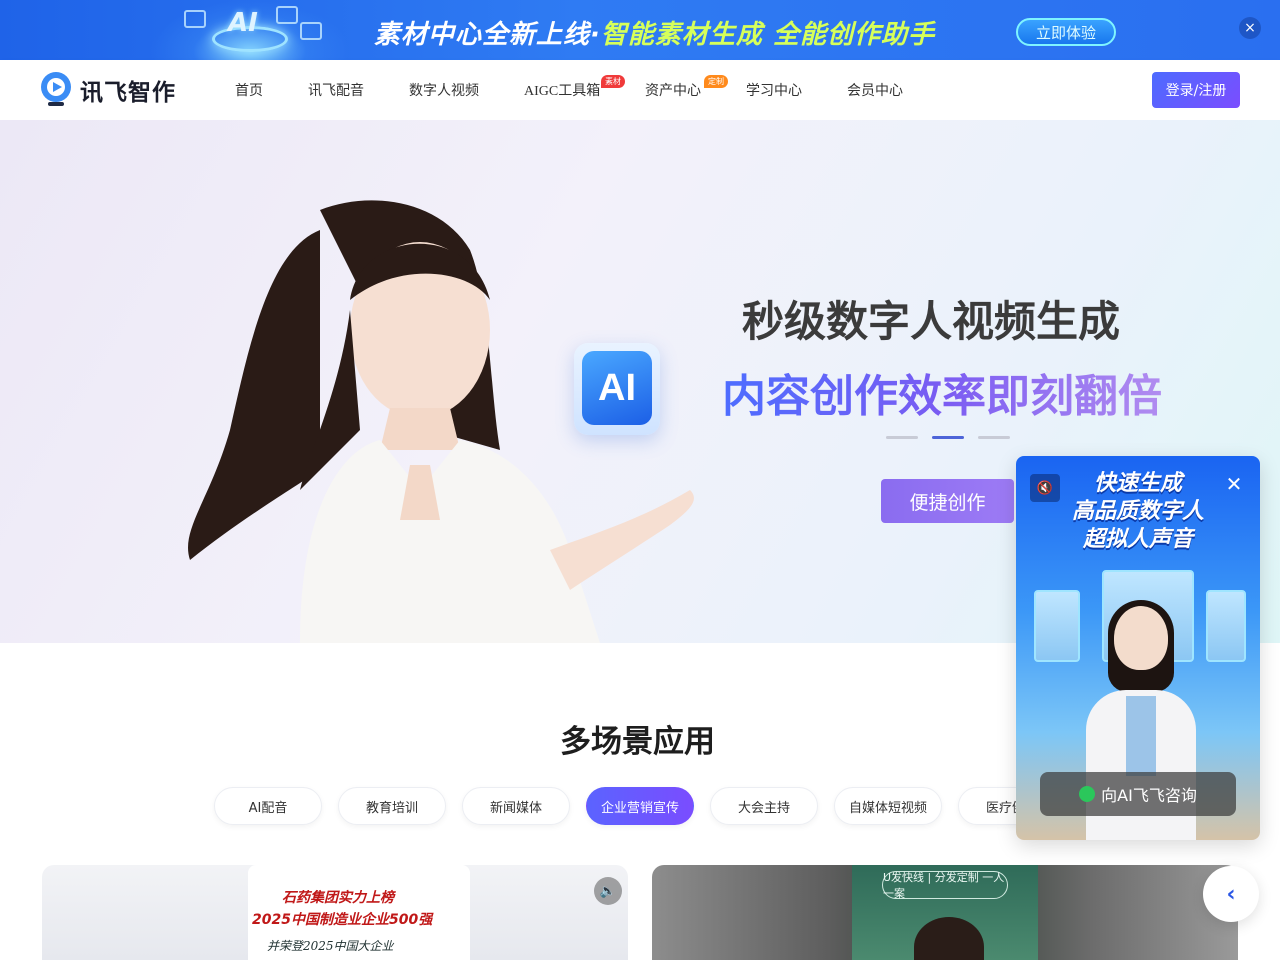  I want to click on scene-tab-education: 教育培训, so click(392, 806).